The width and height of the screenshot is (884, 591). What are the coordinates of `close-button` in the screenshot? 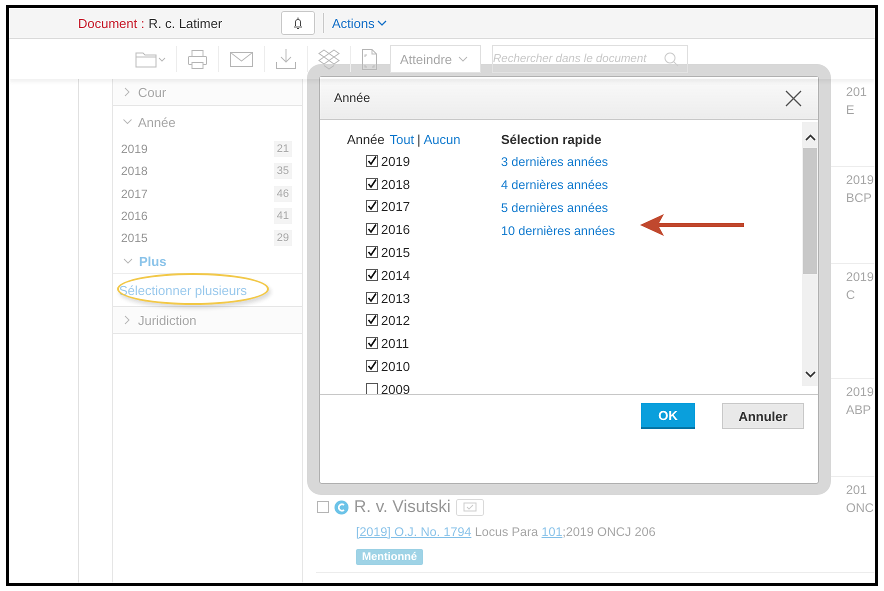 It's located at (793, 98).